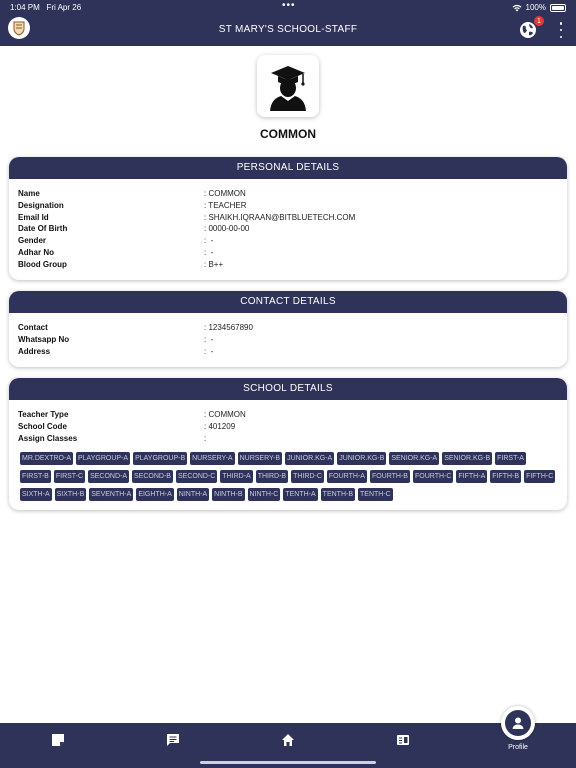 The width and height of the screenshot is (576, 768). What do you see at coordinates (36, 495) in the screenshot?
I see `class-chip: SIXTH-A` at bounding box center [36, 495].